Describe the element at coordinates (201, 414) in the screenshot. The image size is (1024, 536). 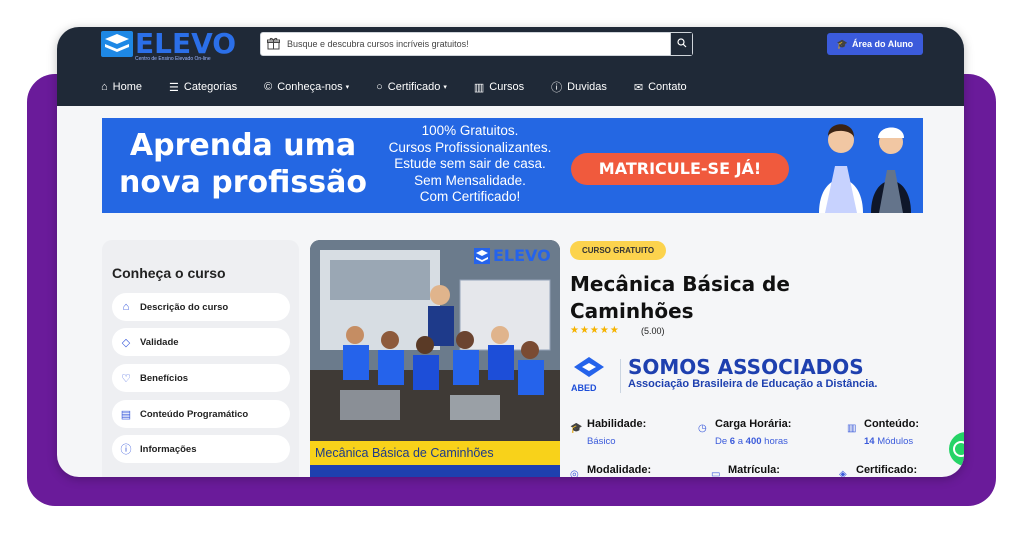
I see `sidebar-item-conteudo: ▤ Conteúdo Programático` at that location.